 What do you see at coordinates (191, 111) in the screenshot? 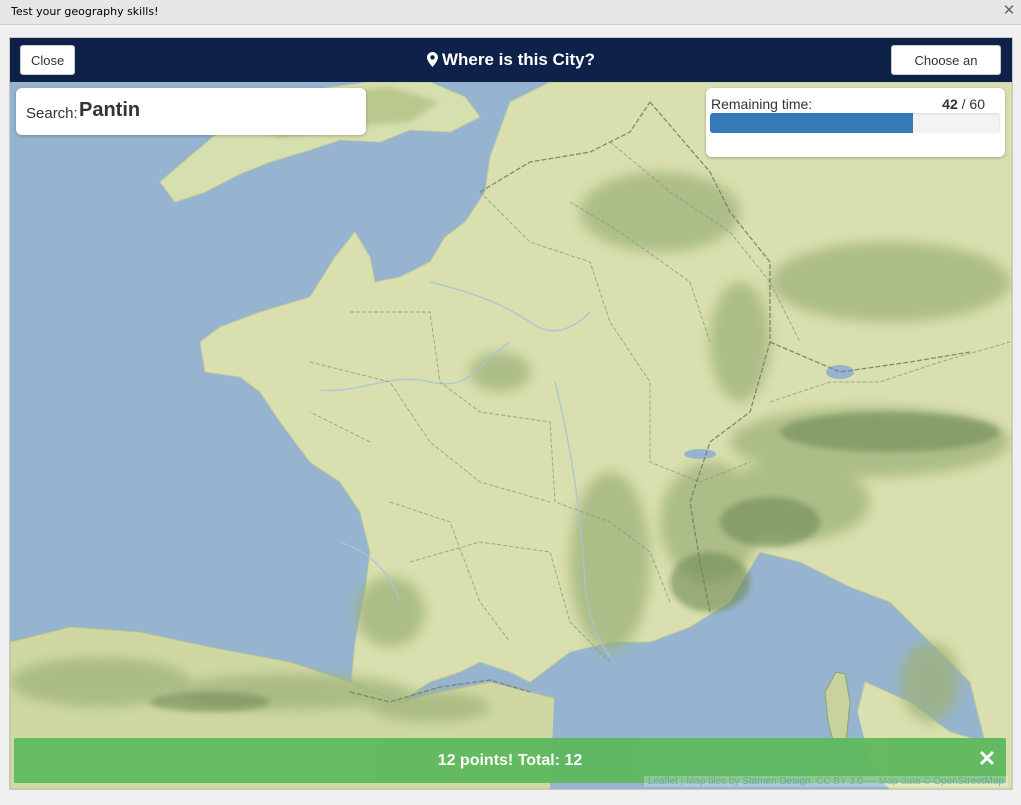
I see `search-box: Search: Pantin` at bounding box center [191, 111].